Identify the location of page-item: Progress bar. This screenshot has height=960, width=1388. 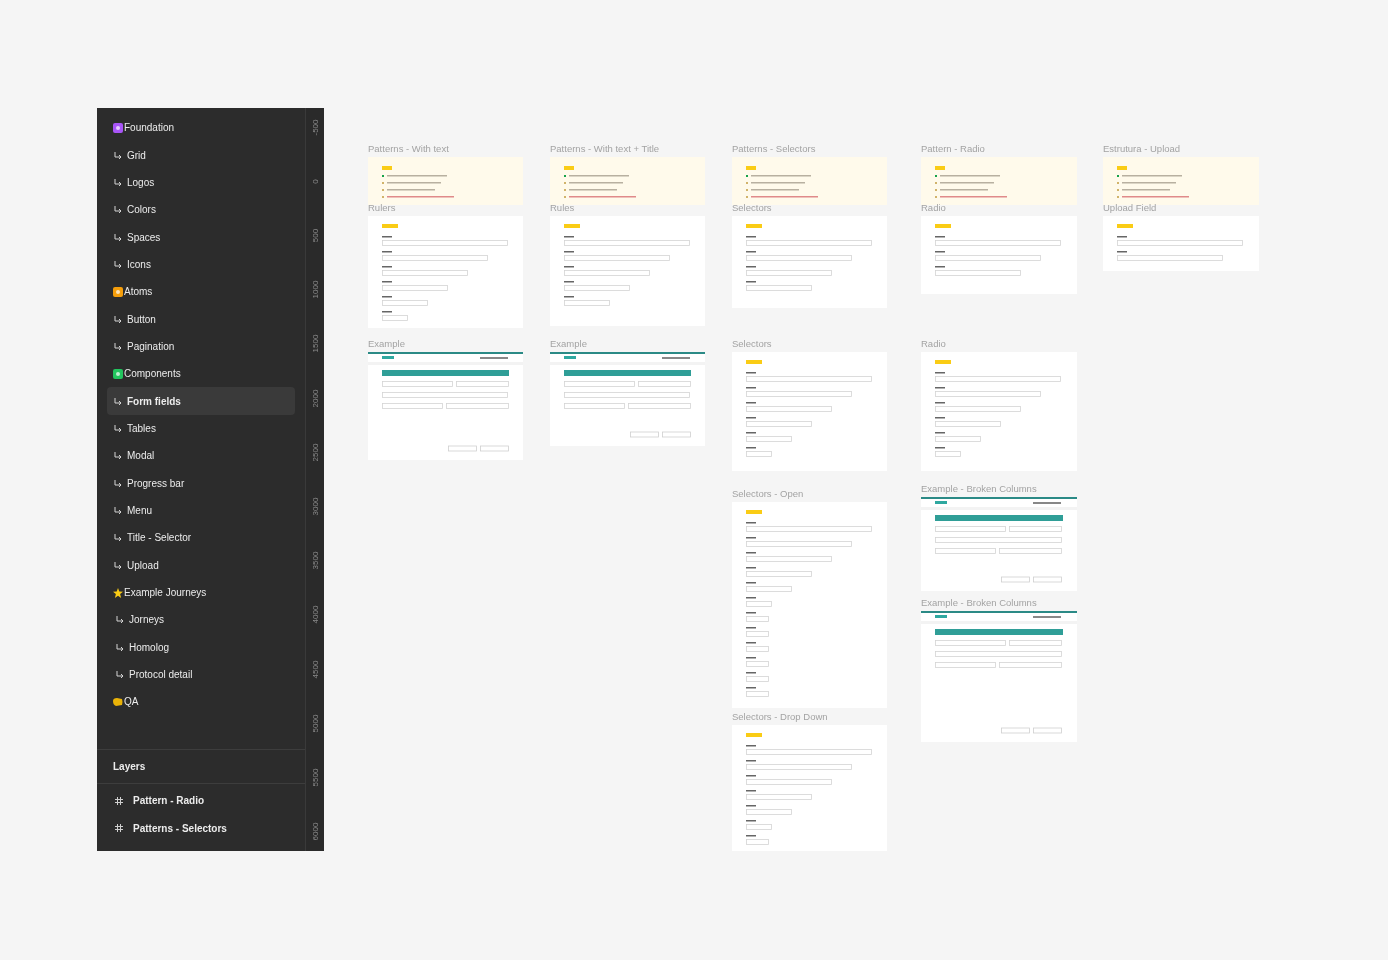
(201, 483).